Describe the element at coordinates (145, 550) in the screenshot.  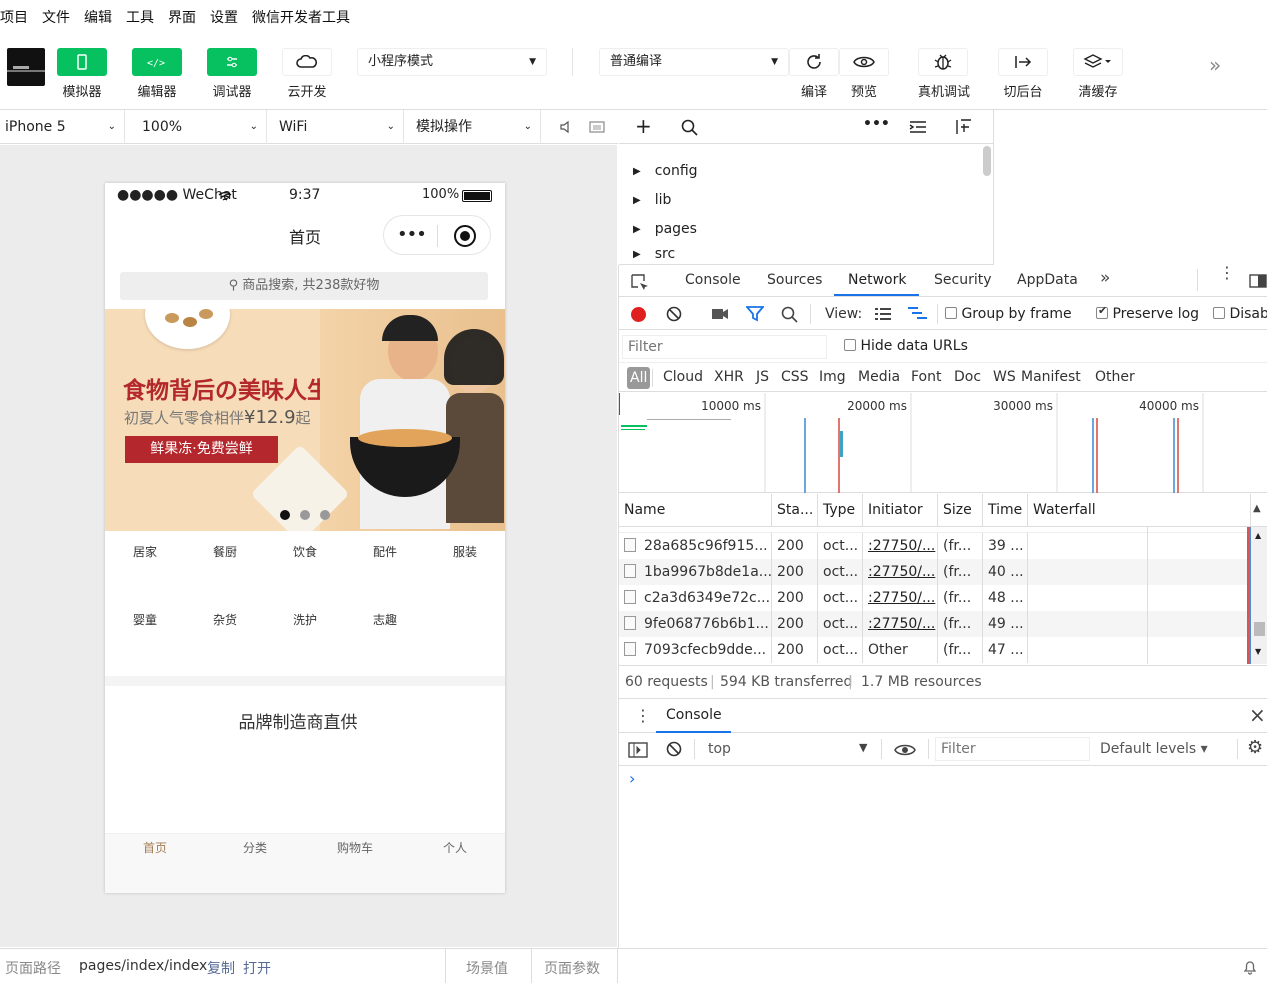
I see `category-item: 居家` at that location.